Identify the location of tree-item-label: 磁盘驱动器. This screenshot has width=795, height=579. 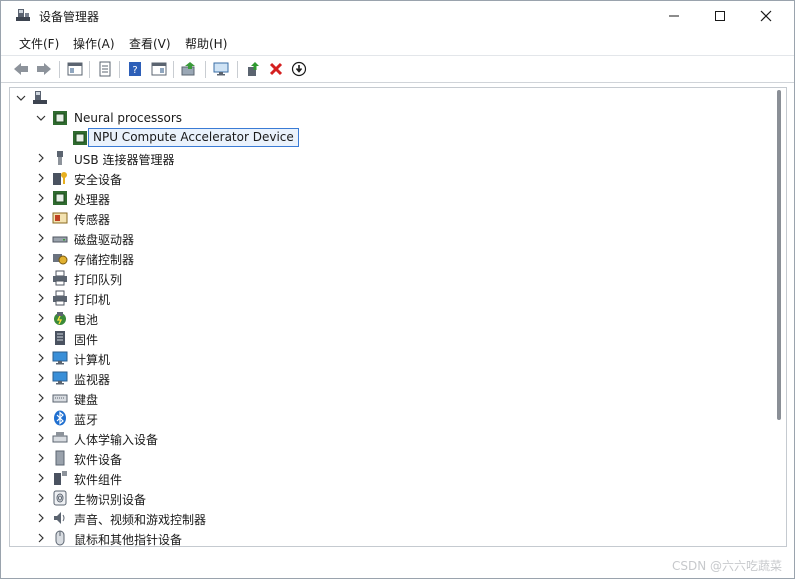
(104, 240).